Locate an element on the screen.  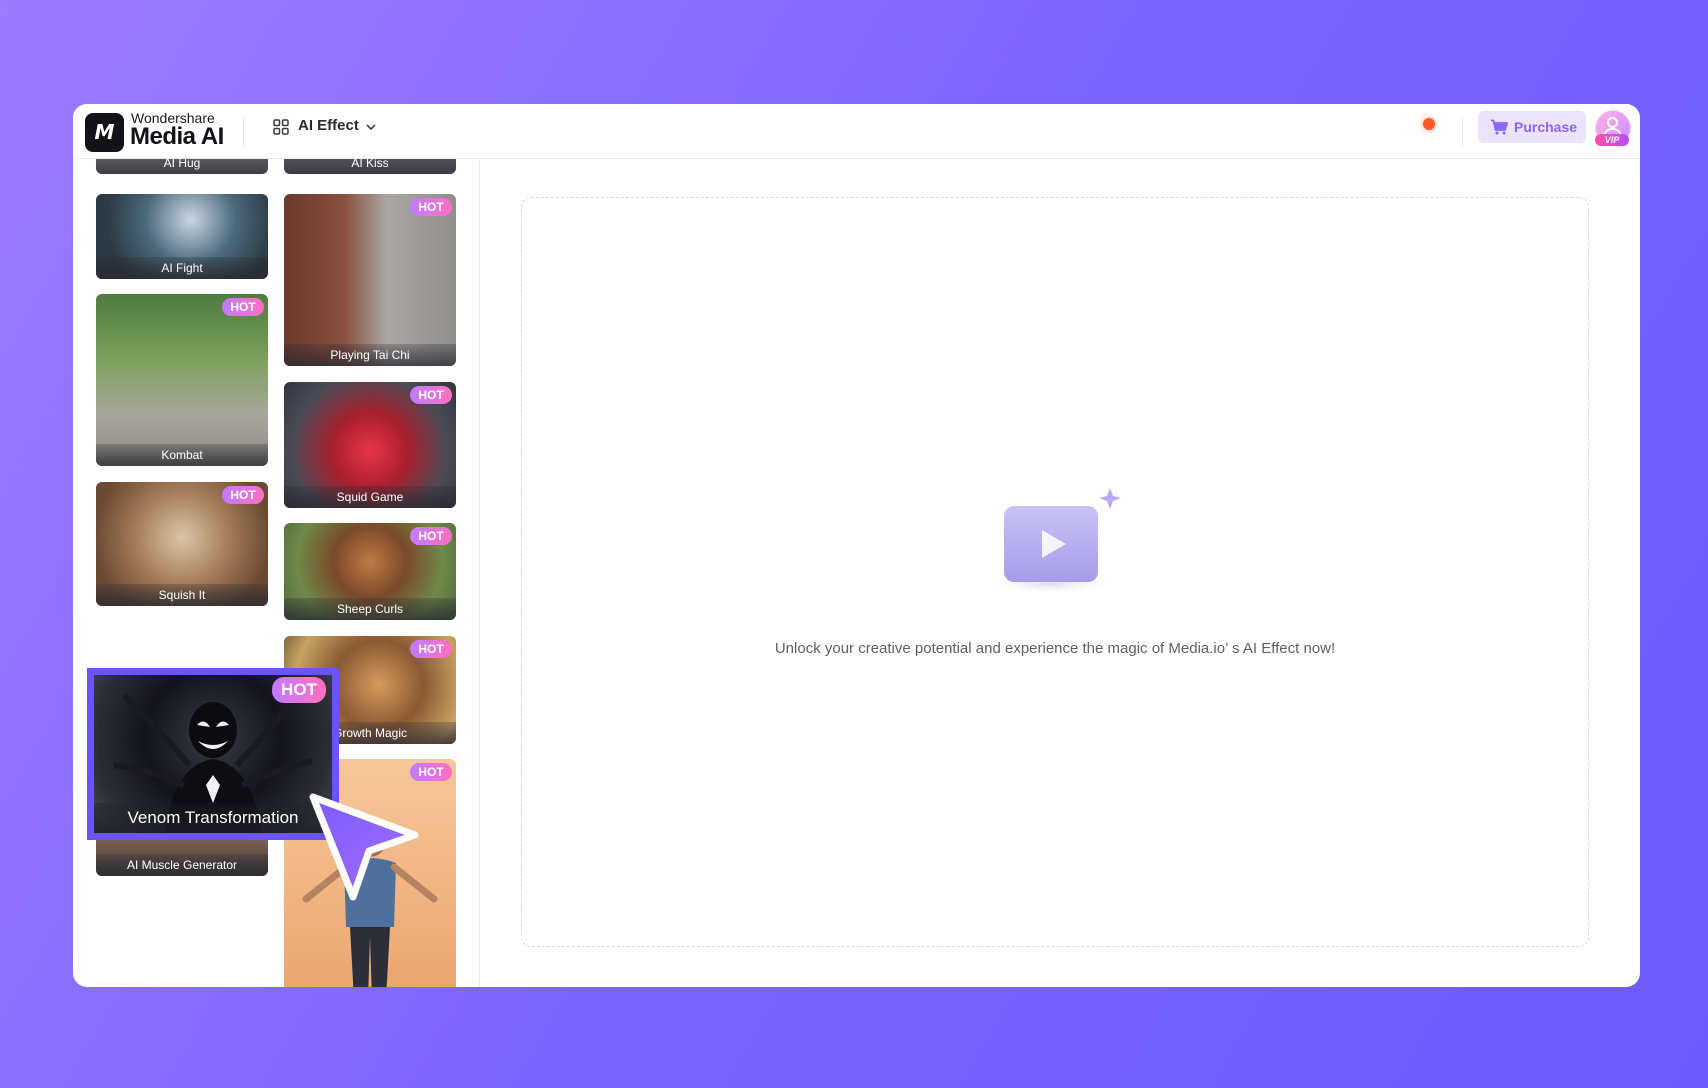
card-label: AI Kiss is located at coordinates (370, 166).